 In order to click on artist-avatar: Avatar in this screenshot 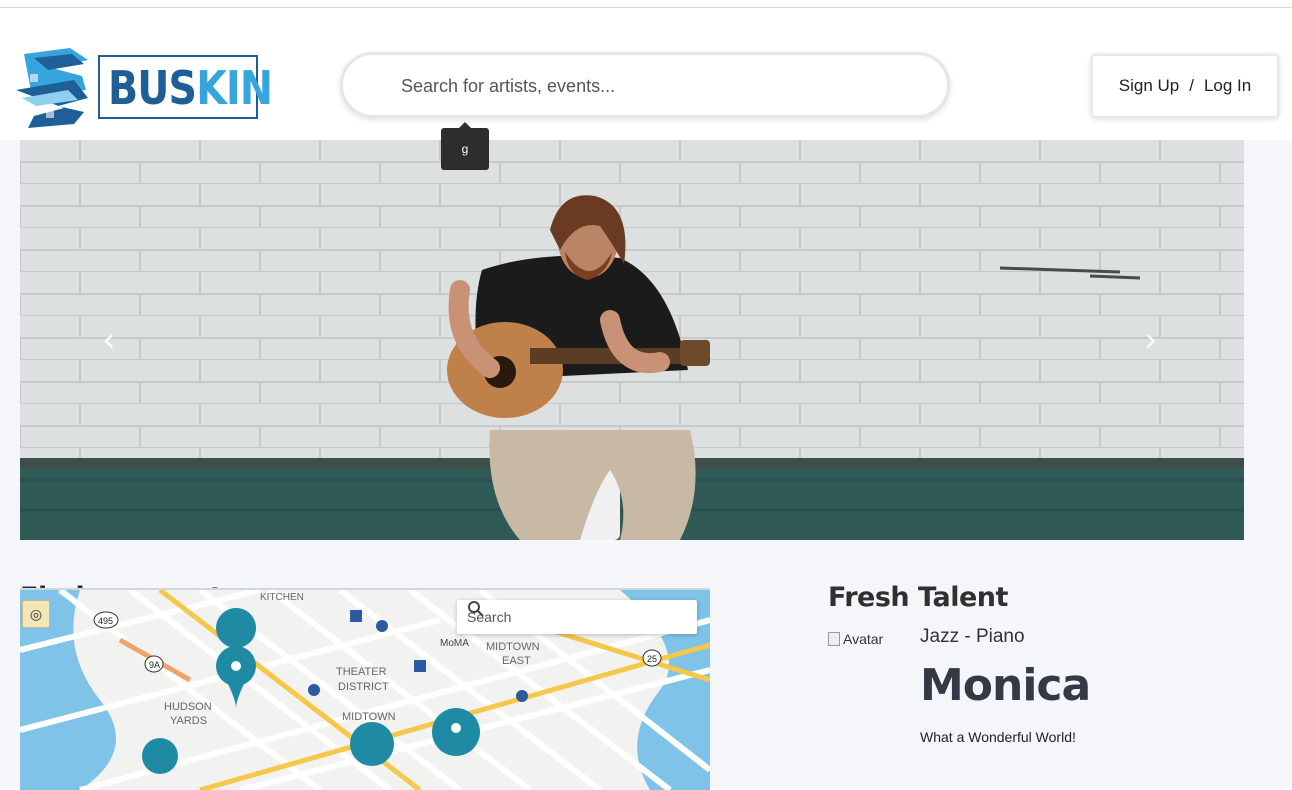, I will do `click(855, 639)`.